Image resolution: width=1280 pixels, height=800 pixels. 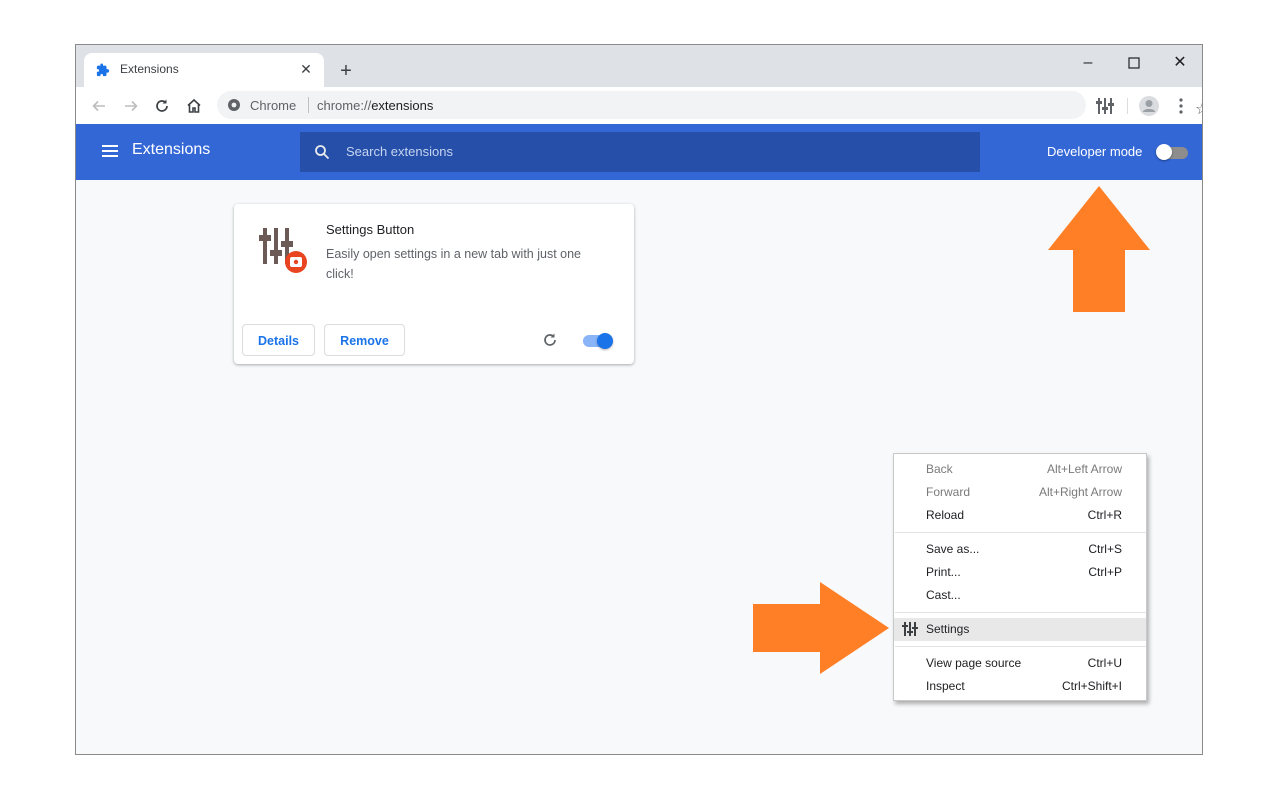 What do you see at coordinates (1127, 106) in the screenshot?
I see `toolbar-divider` at bounding box center [1127, 106].